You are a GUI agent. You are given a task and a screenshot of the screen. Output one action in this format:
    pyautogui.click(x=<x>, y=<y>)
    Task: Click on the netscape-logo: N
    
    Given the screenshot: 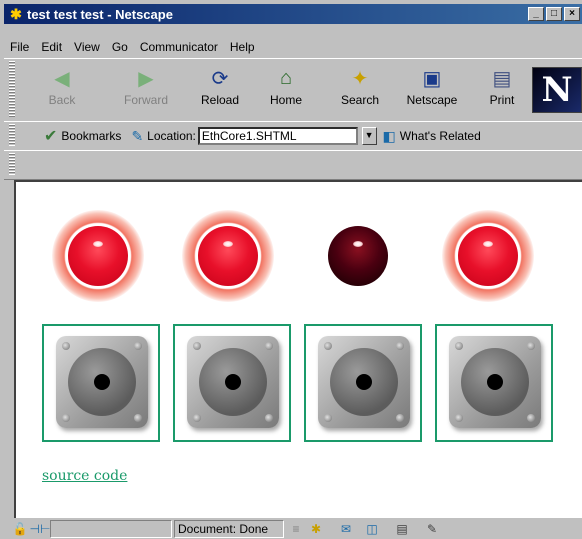 What is the action you would take?
    pyautogui.click(x=557, y=90)
    